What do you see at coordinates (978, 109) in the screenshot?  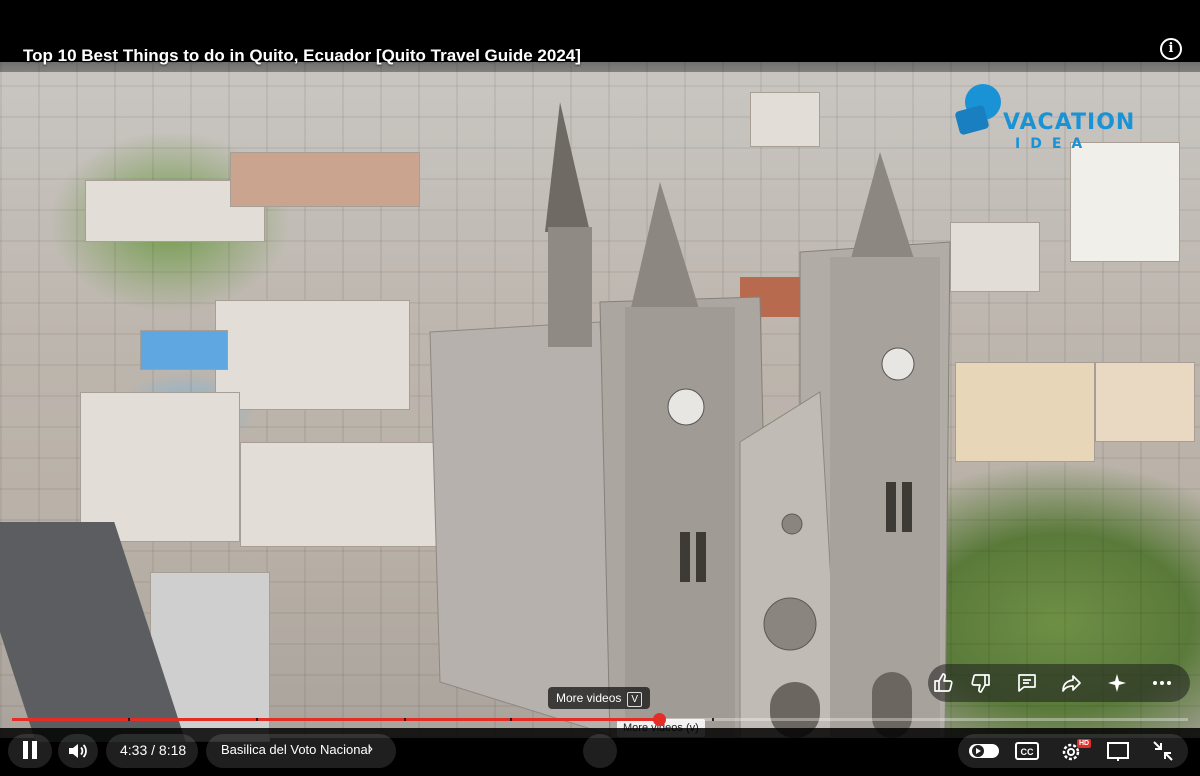 I see `suitcase-globe-icon` at bounding box center [978, 109].